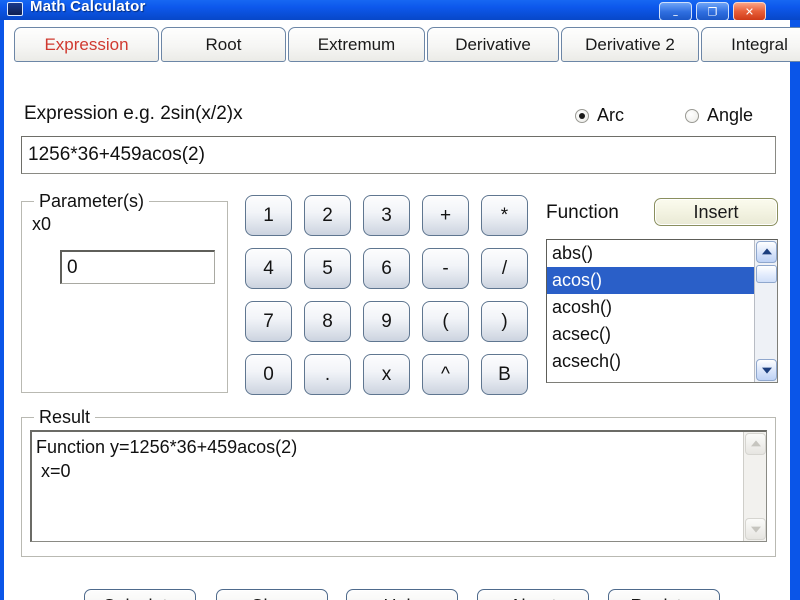  I want to click on about-button: About, so click(533, 594).